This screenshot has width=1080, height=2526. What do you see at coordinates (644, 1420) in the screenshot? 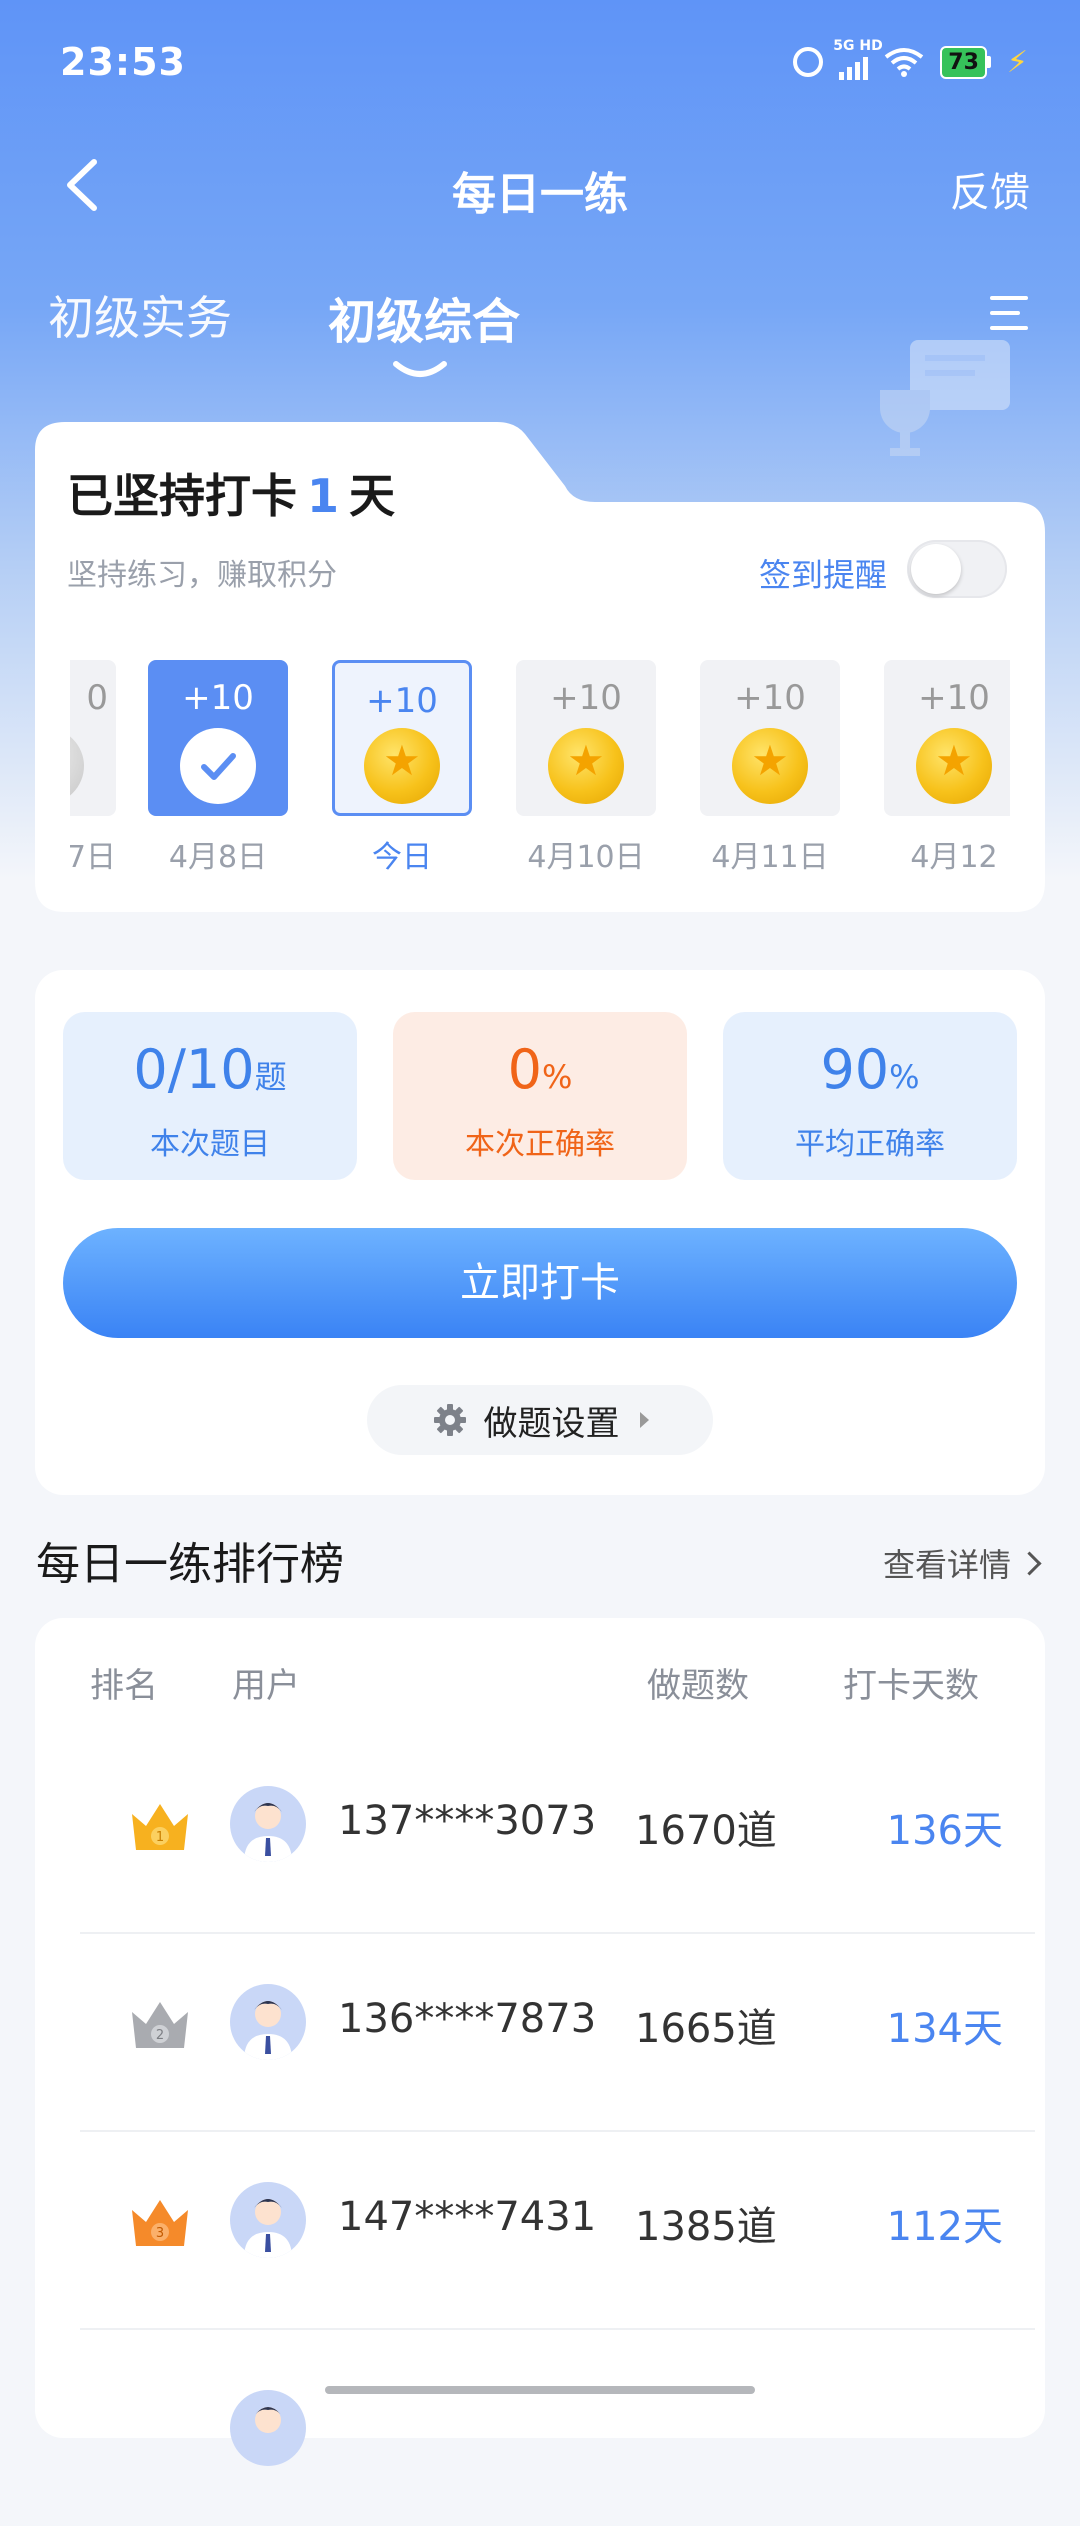
I see `caret-right-icon` at bounding box center [644, 1420].